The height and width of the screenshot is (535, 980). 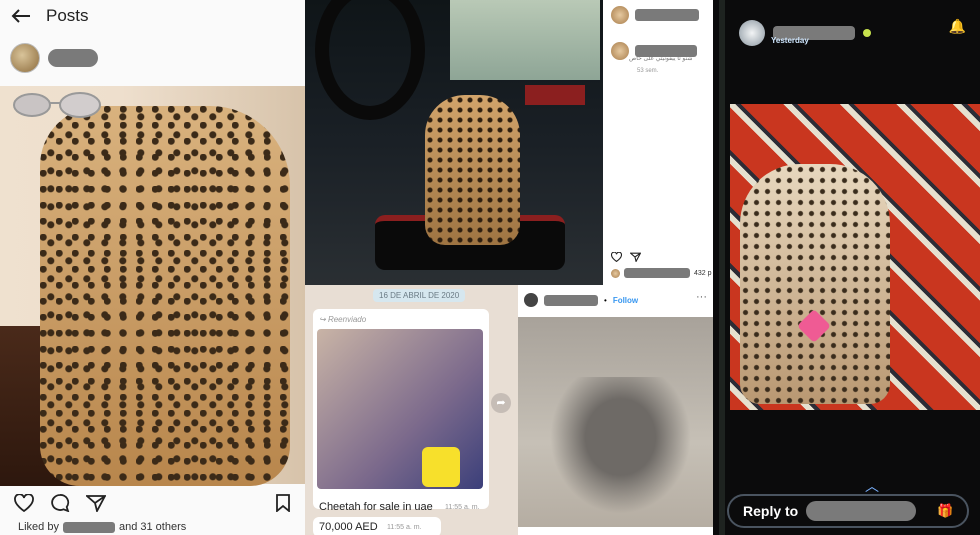 I want to click on reply-field: Reply to, so click(x=848, y=511).